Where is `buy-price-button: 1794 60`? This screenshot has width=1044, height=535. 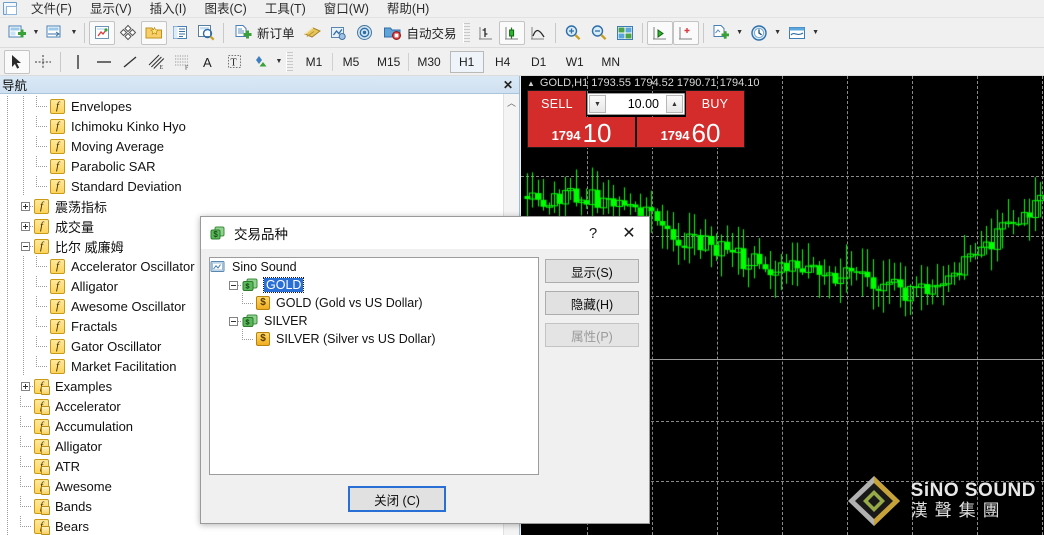 buy-price-button: 1794 60 is located at coordinates (690, 132).